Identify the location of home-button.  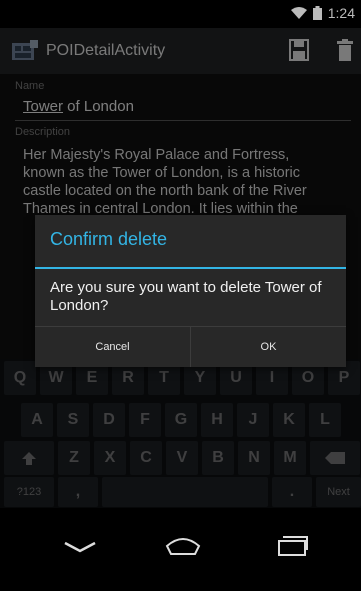
(183, 546).